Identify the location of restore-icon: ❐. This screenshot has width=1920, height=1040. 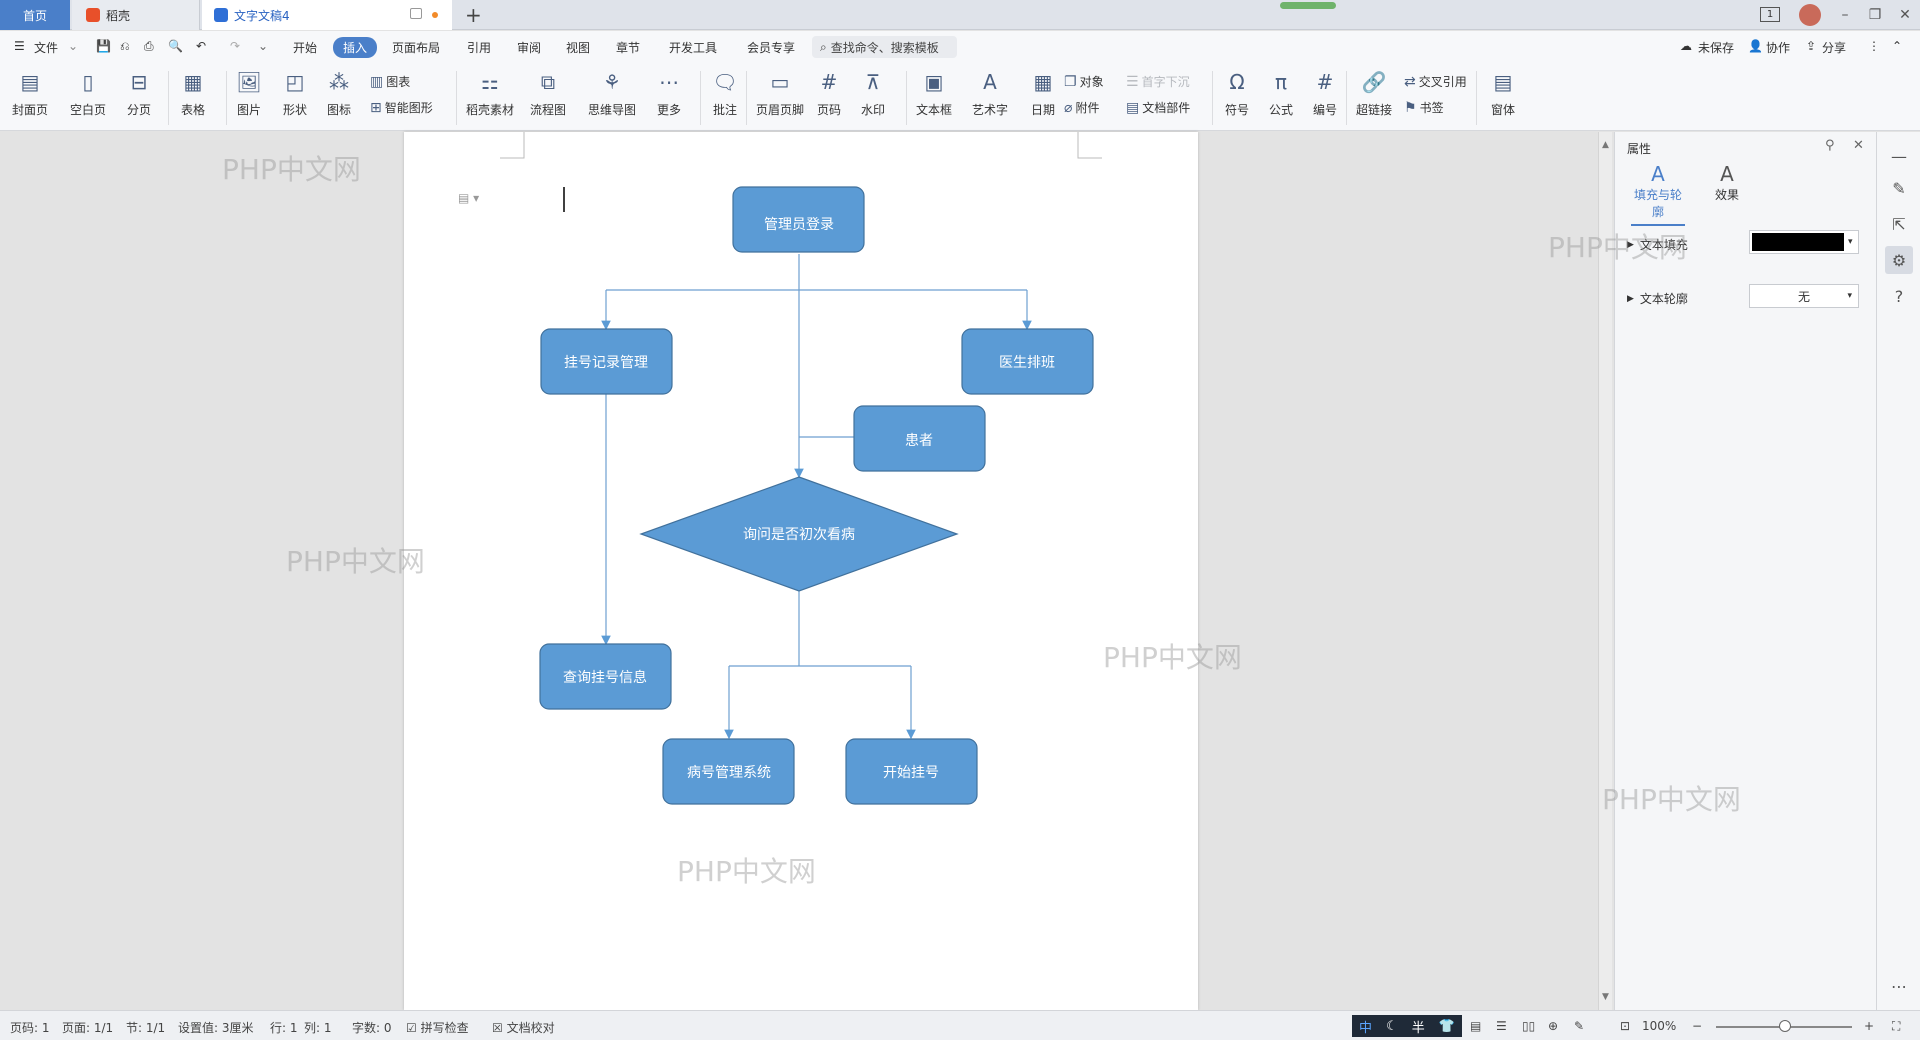
(1875, 15).